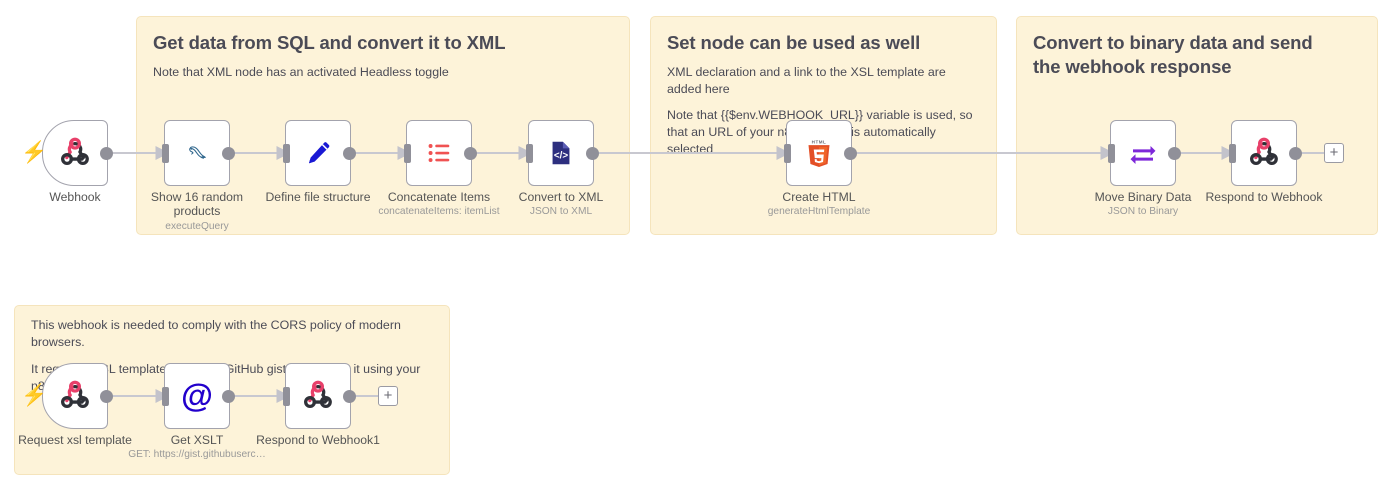 This screenshot has height=500, width=1400. I want to click on node-webhook: ⚡ Webhook, so click(67, 162).